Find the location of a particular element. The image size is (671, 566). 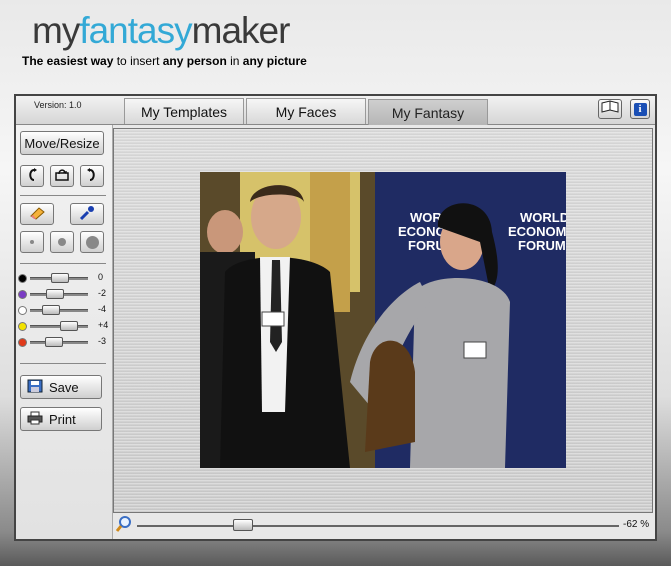

logo-part-fantasy: fantasy is located at coordinates (135, 30).